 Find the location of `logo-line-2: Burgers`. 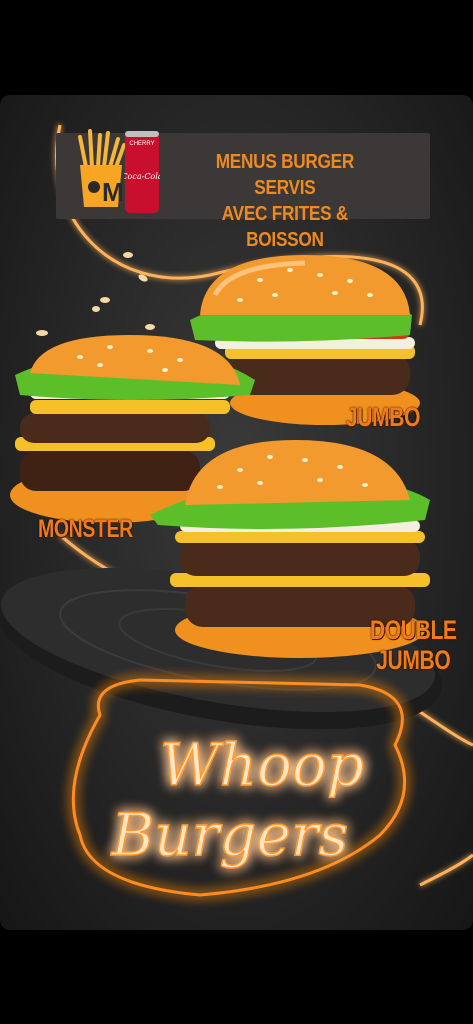

logo-line-2: Burgers is located at coordinates (230, 835).